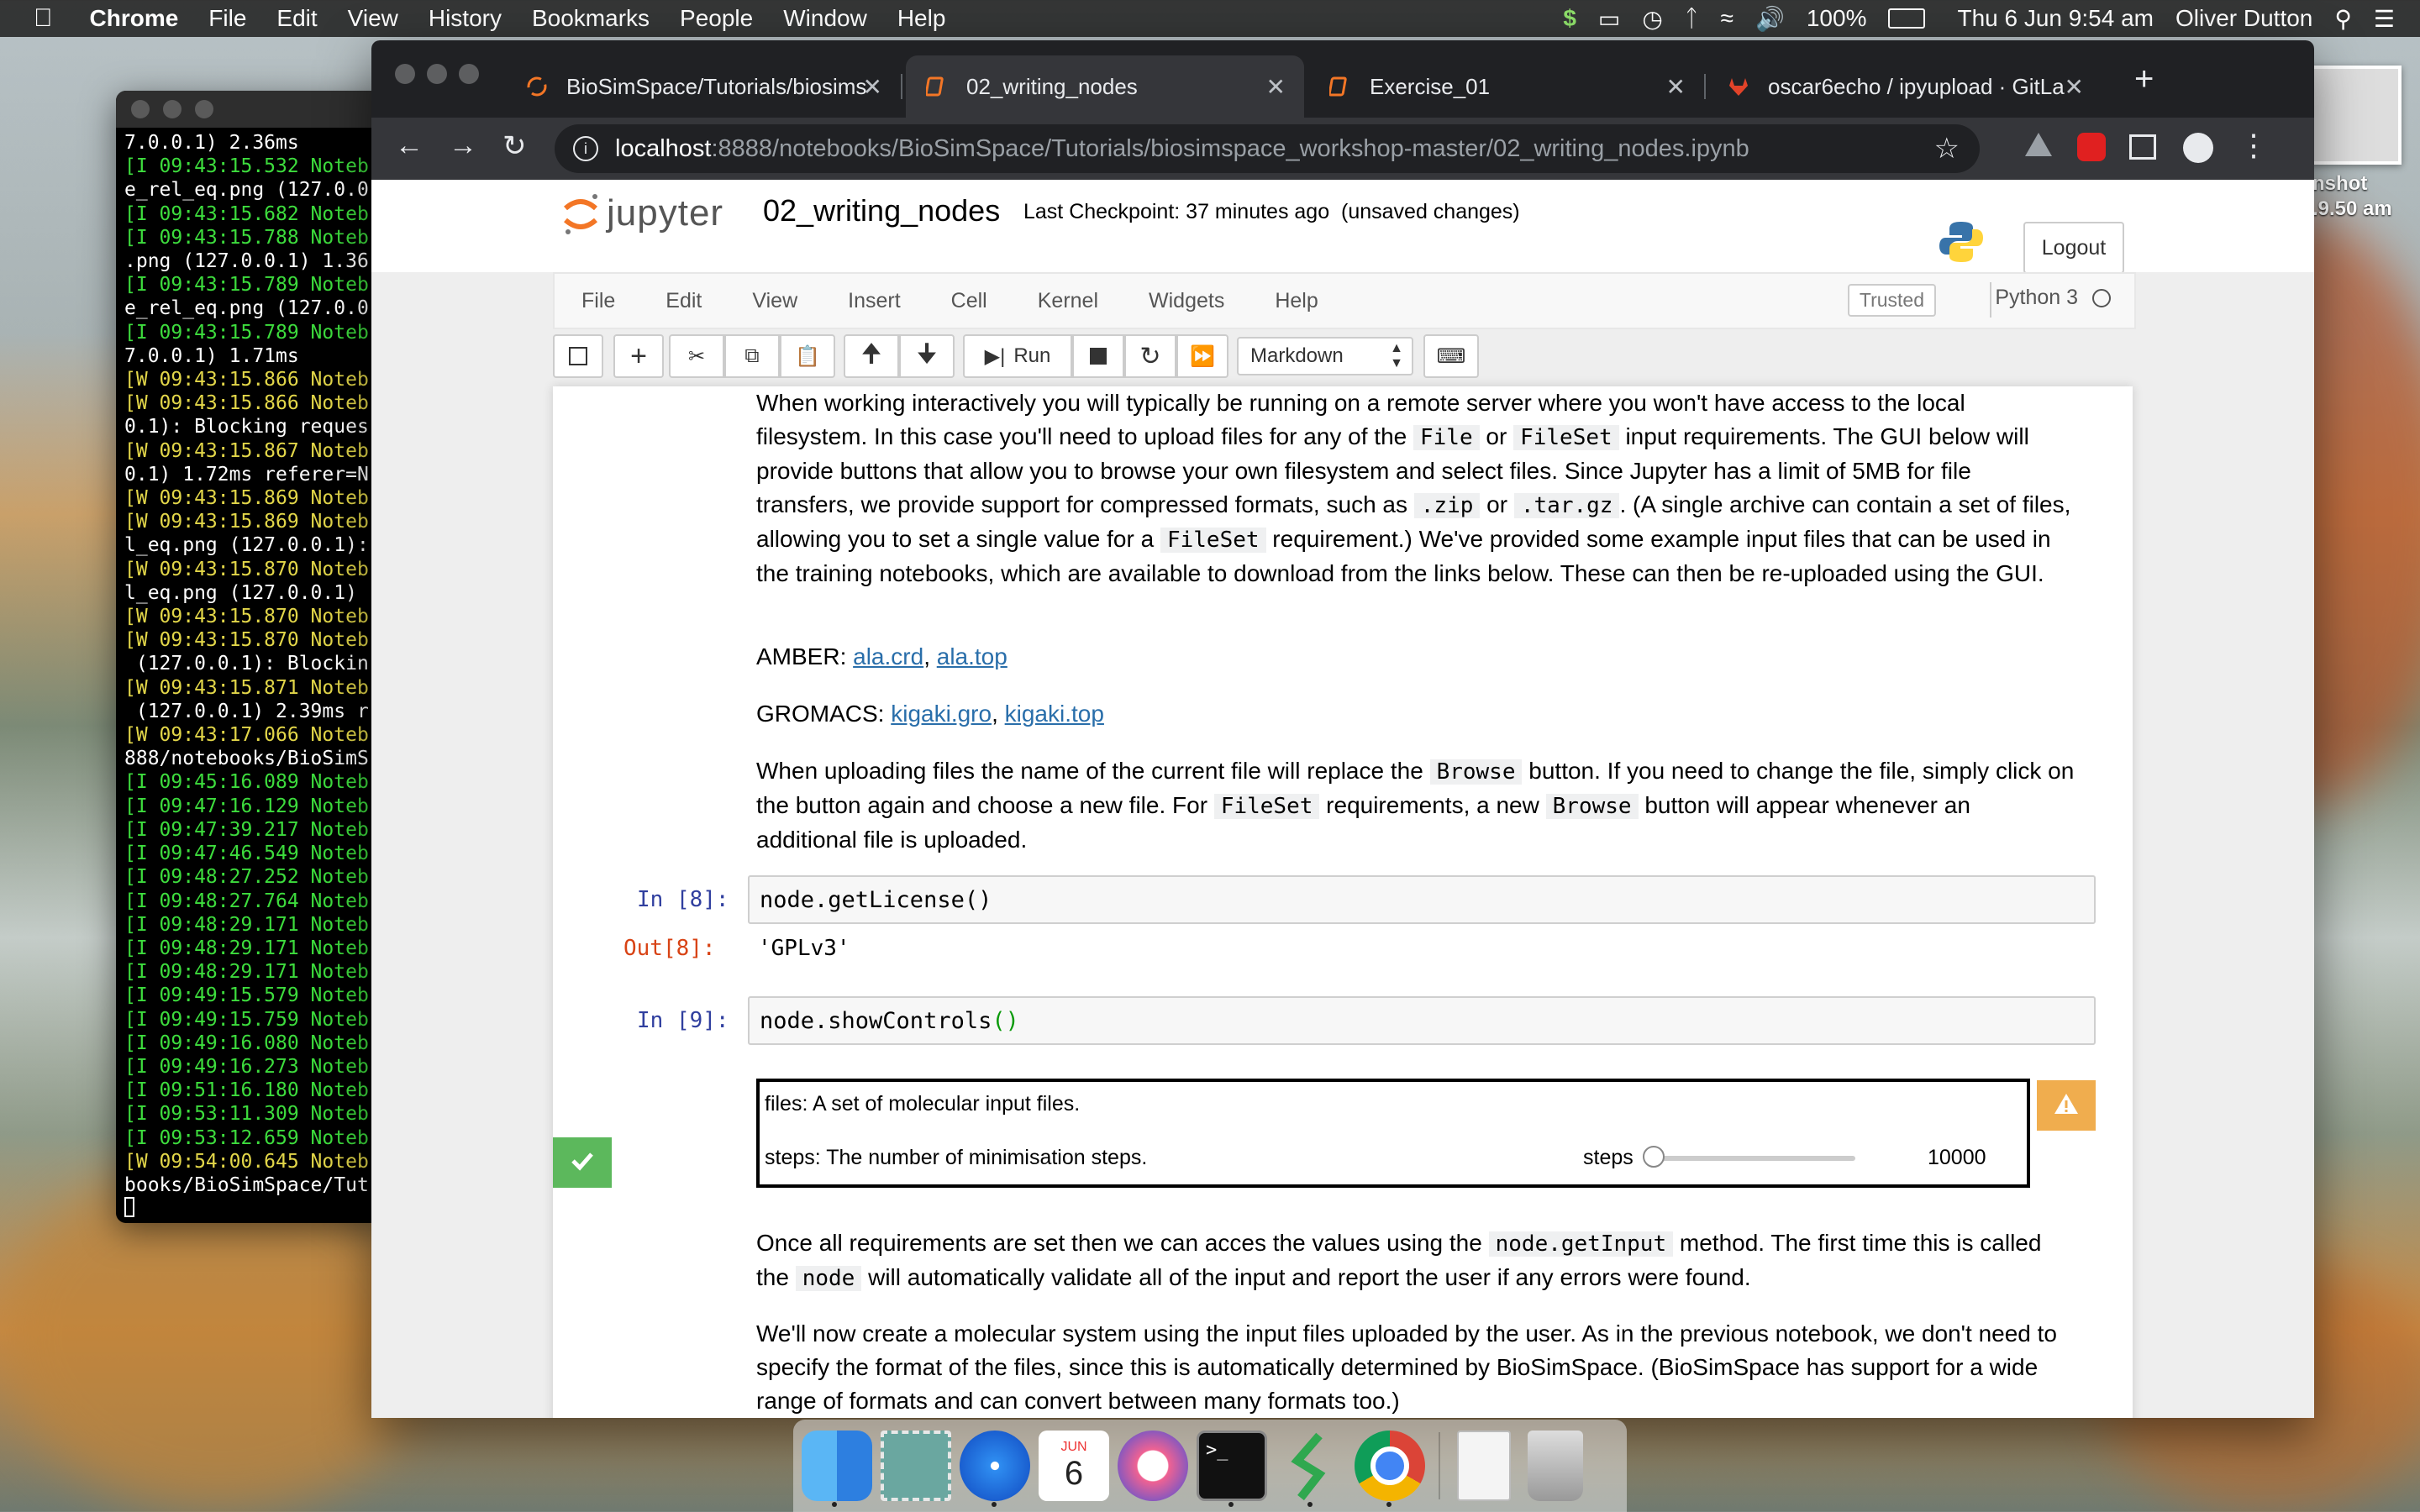  Describe the element at coordinates (1153, 1466) in the screenshot. I see `itunes-icon` at that location.